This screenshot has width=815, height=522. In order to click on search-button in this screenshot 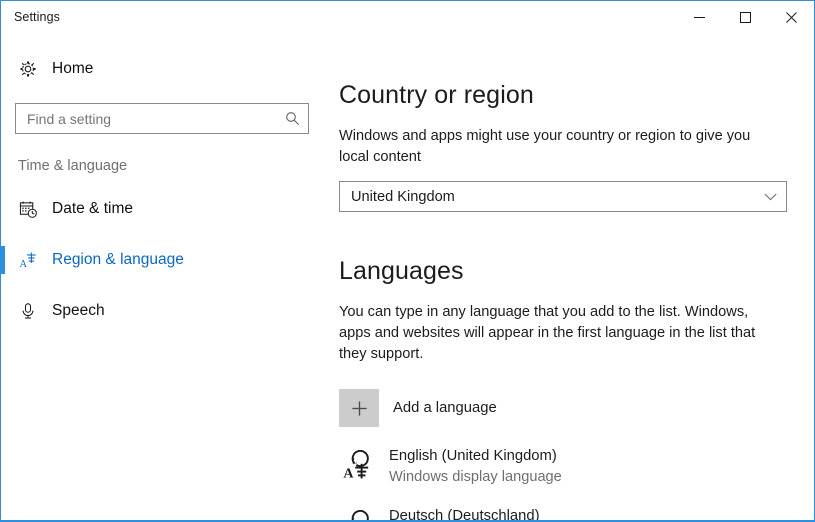, I will do `click(292, 118)`.